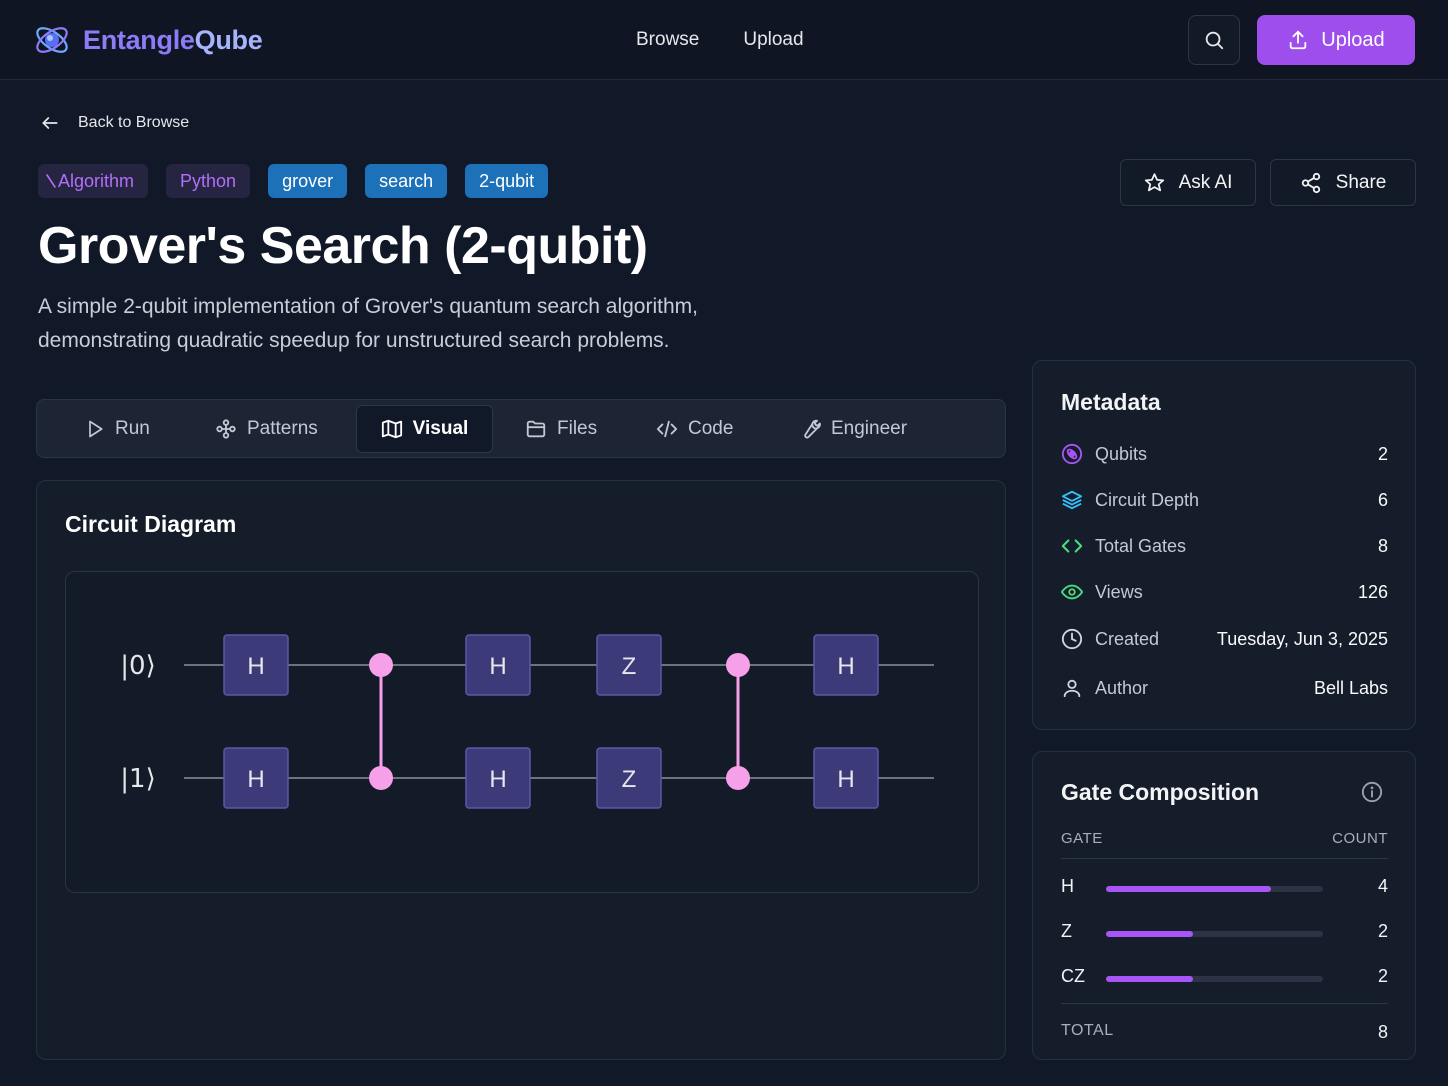 The image size is (1448, 1086). I want to click on divider, so click(1224, 1003).